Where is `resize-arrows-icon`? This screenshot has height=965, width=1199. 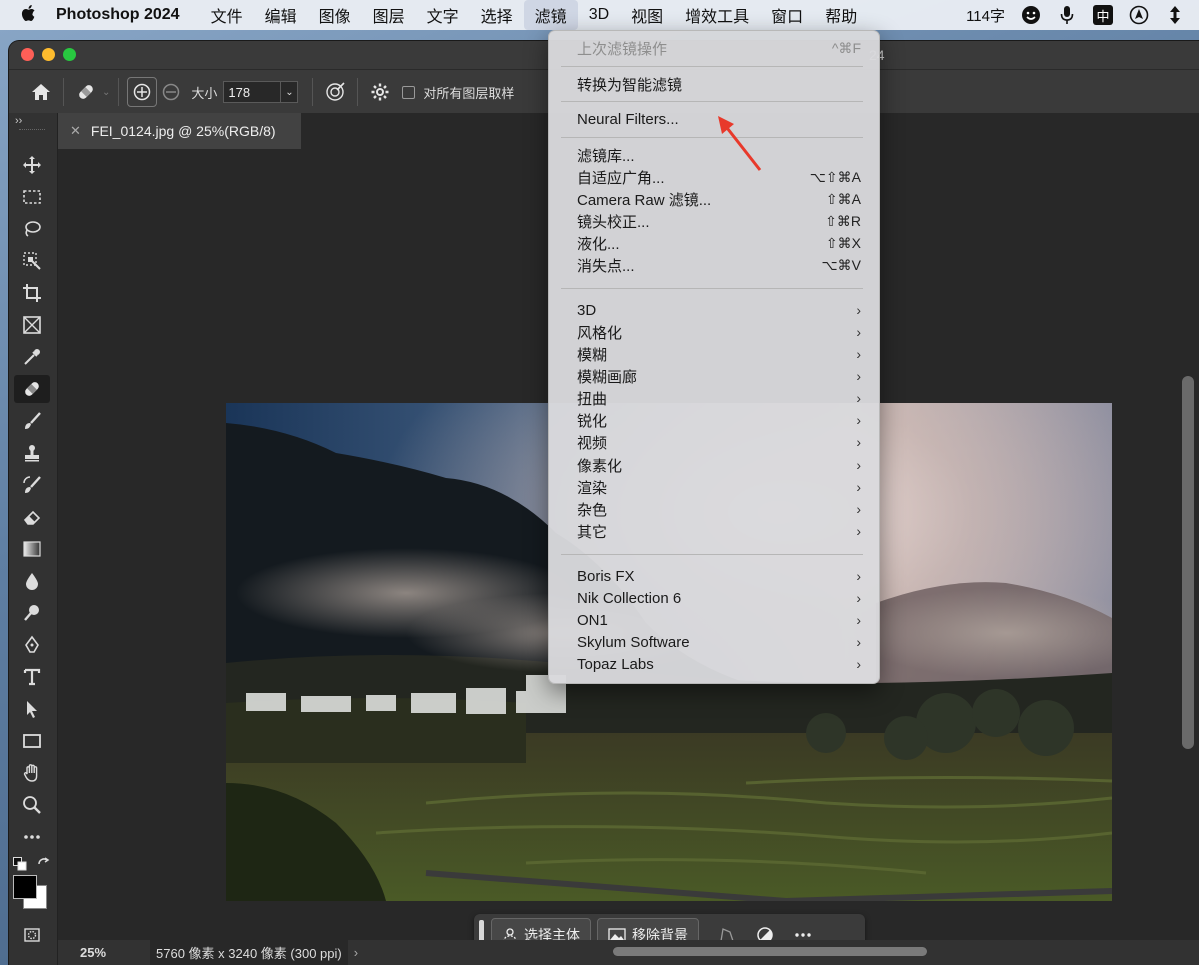 resize-arrows-icon is located at coordinates (1175, 15).